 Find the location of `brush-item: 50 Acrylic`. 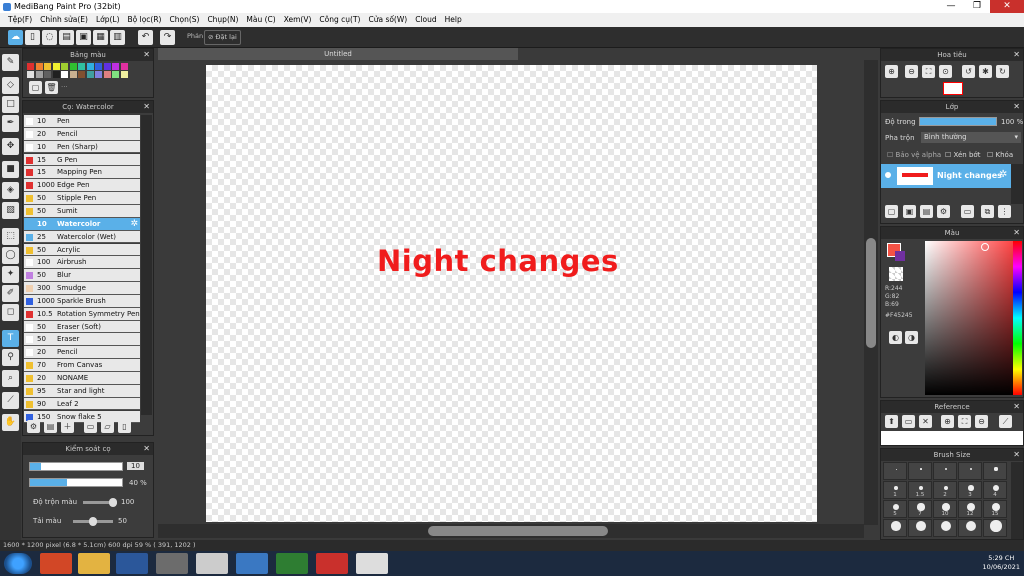

brush-item: 50 Acrylic is located at coordinates (82, 250).